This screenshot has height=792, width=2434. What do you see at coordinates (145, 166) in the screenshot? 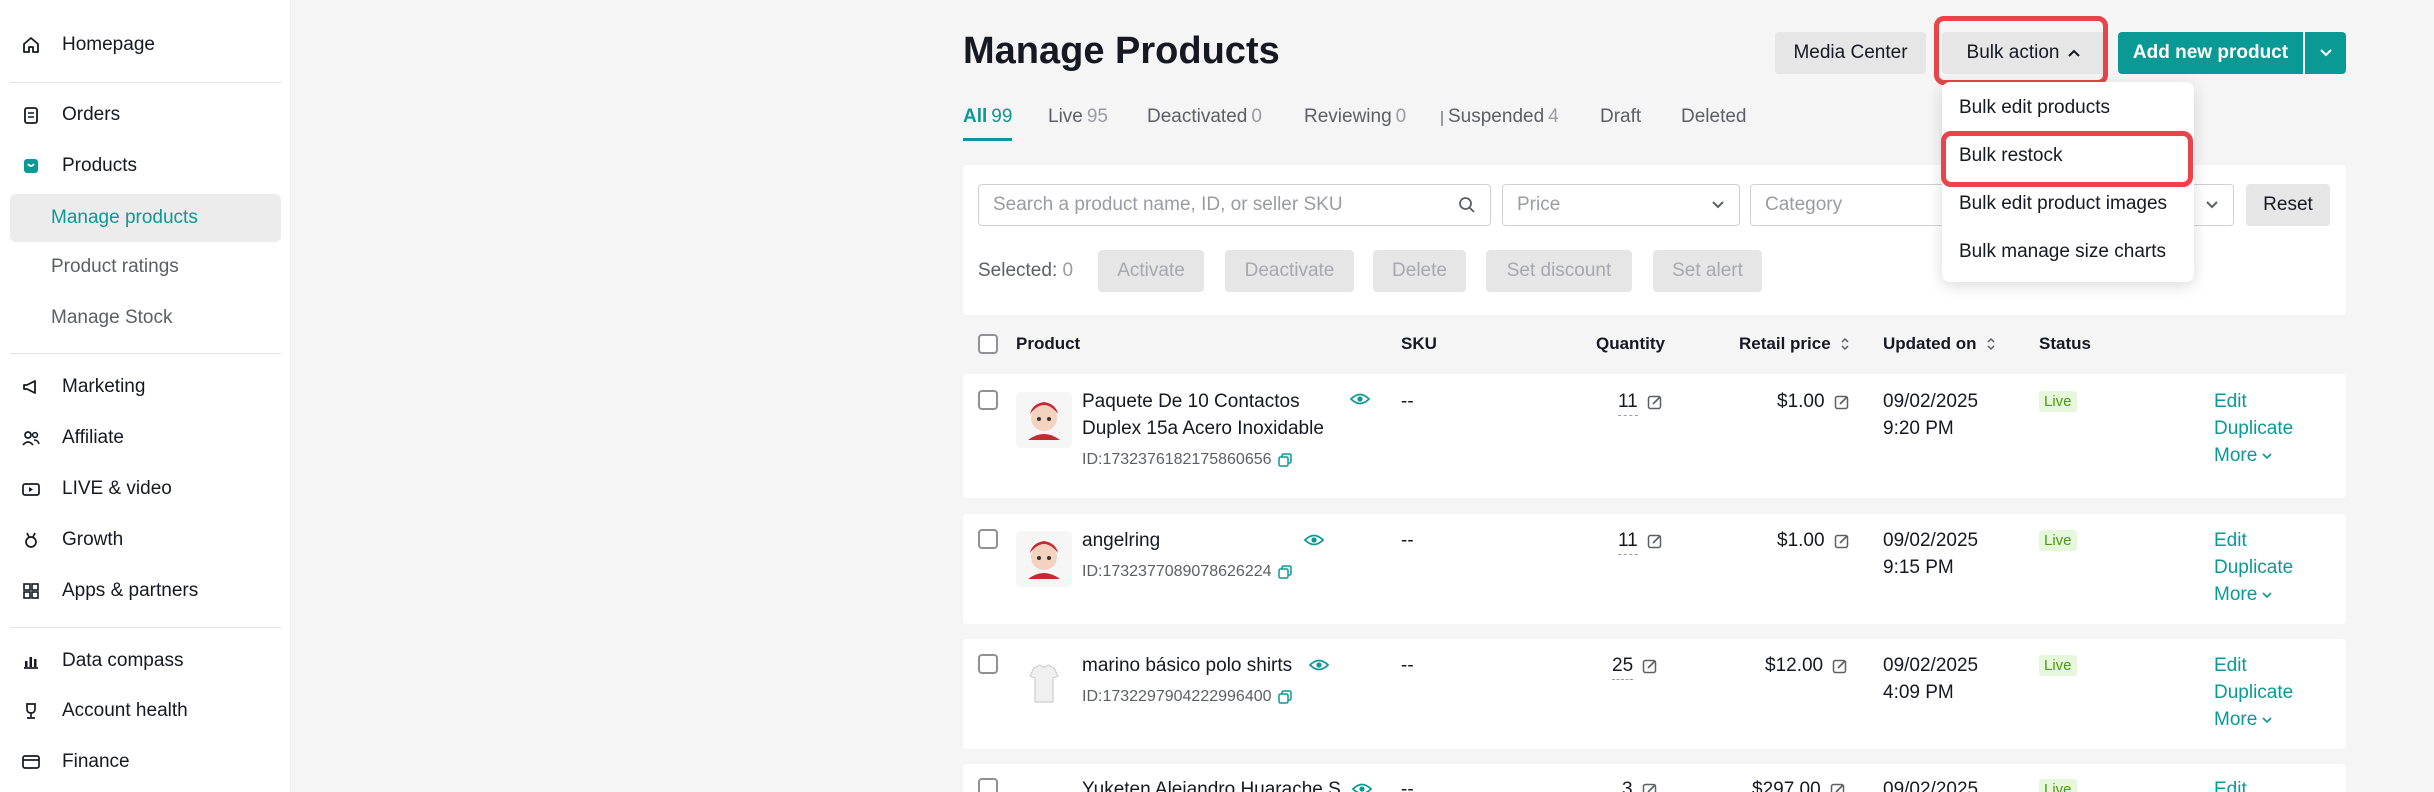
I see `sidebar-item-products: Products` at bounding box center [145, 166].